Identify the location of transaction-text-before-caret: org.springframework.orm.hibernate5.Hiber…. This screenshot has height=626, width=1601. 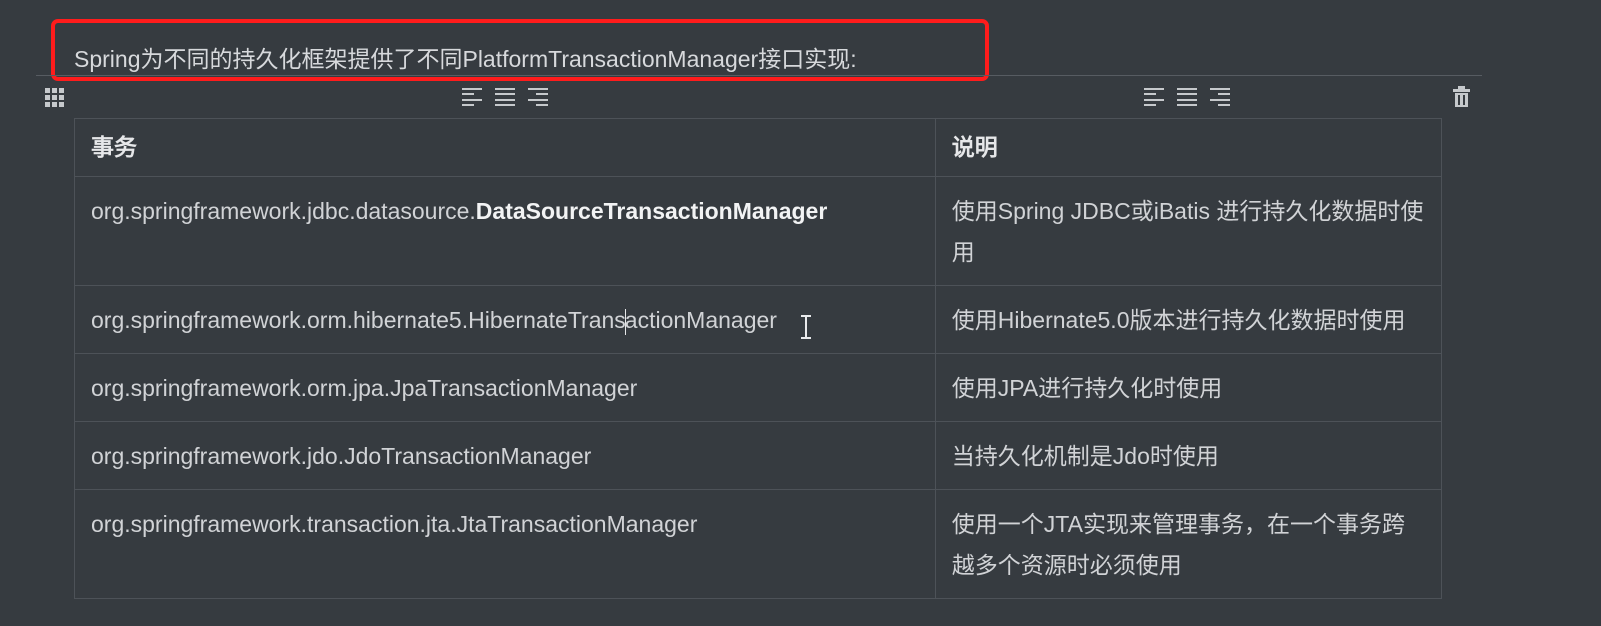
(358, 320).